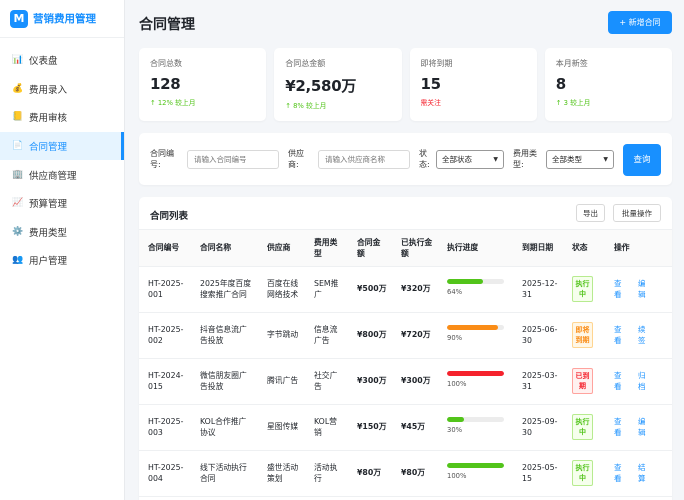 Image resolution: width=684 pixels, height=500 pixels. What do you see at coordinates (62, 60) in the screenshot?
I see `sidebar-item-1: 📊 仪表盘` at bounding box center [62, 60].